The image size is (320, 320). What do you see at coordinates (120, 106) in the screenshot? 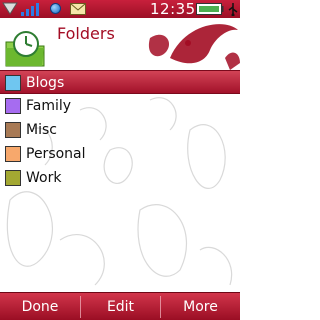
I see `list-item-family: Family` at bounding box center [120, 106].